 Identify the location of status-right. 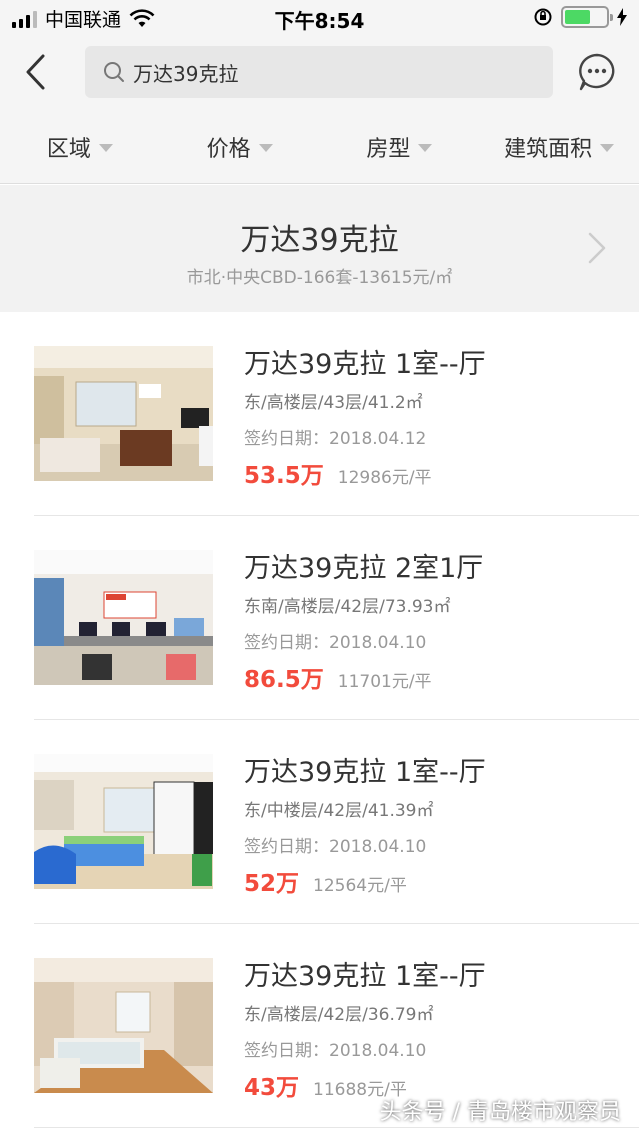
(580, 17).